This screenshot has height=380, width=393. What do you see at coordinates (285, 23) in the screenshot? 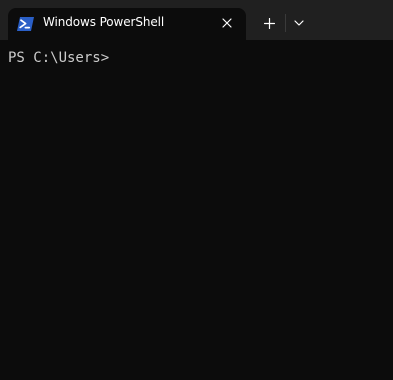
I see `tab-bar-divider` at bounding box center [285, 23].